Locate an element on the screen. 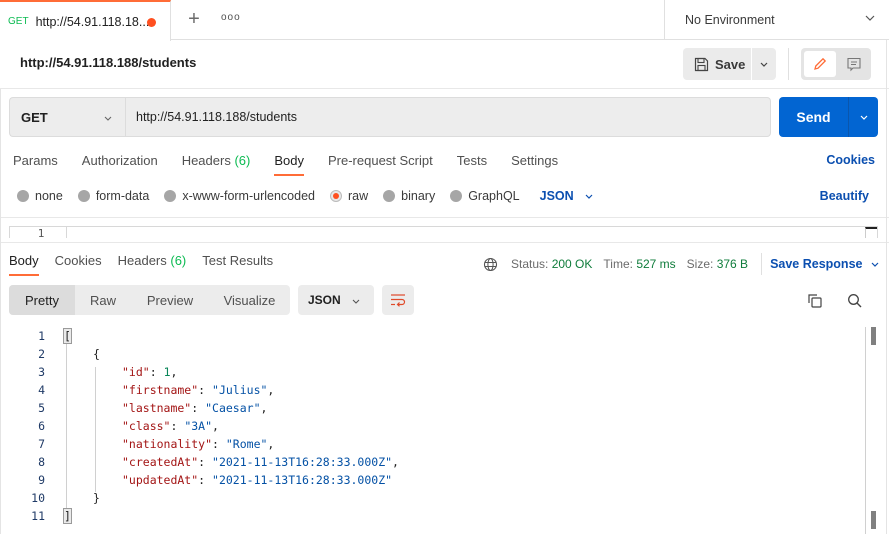 This screenshot has width=889, height=534. raw-language-select: JSON is located at coordinates (567, 196).